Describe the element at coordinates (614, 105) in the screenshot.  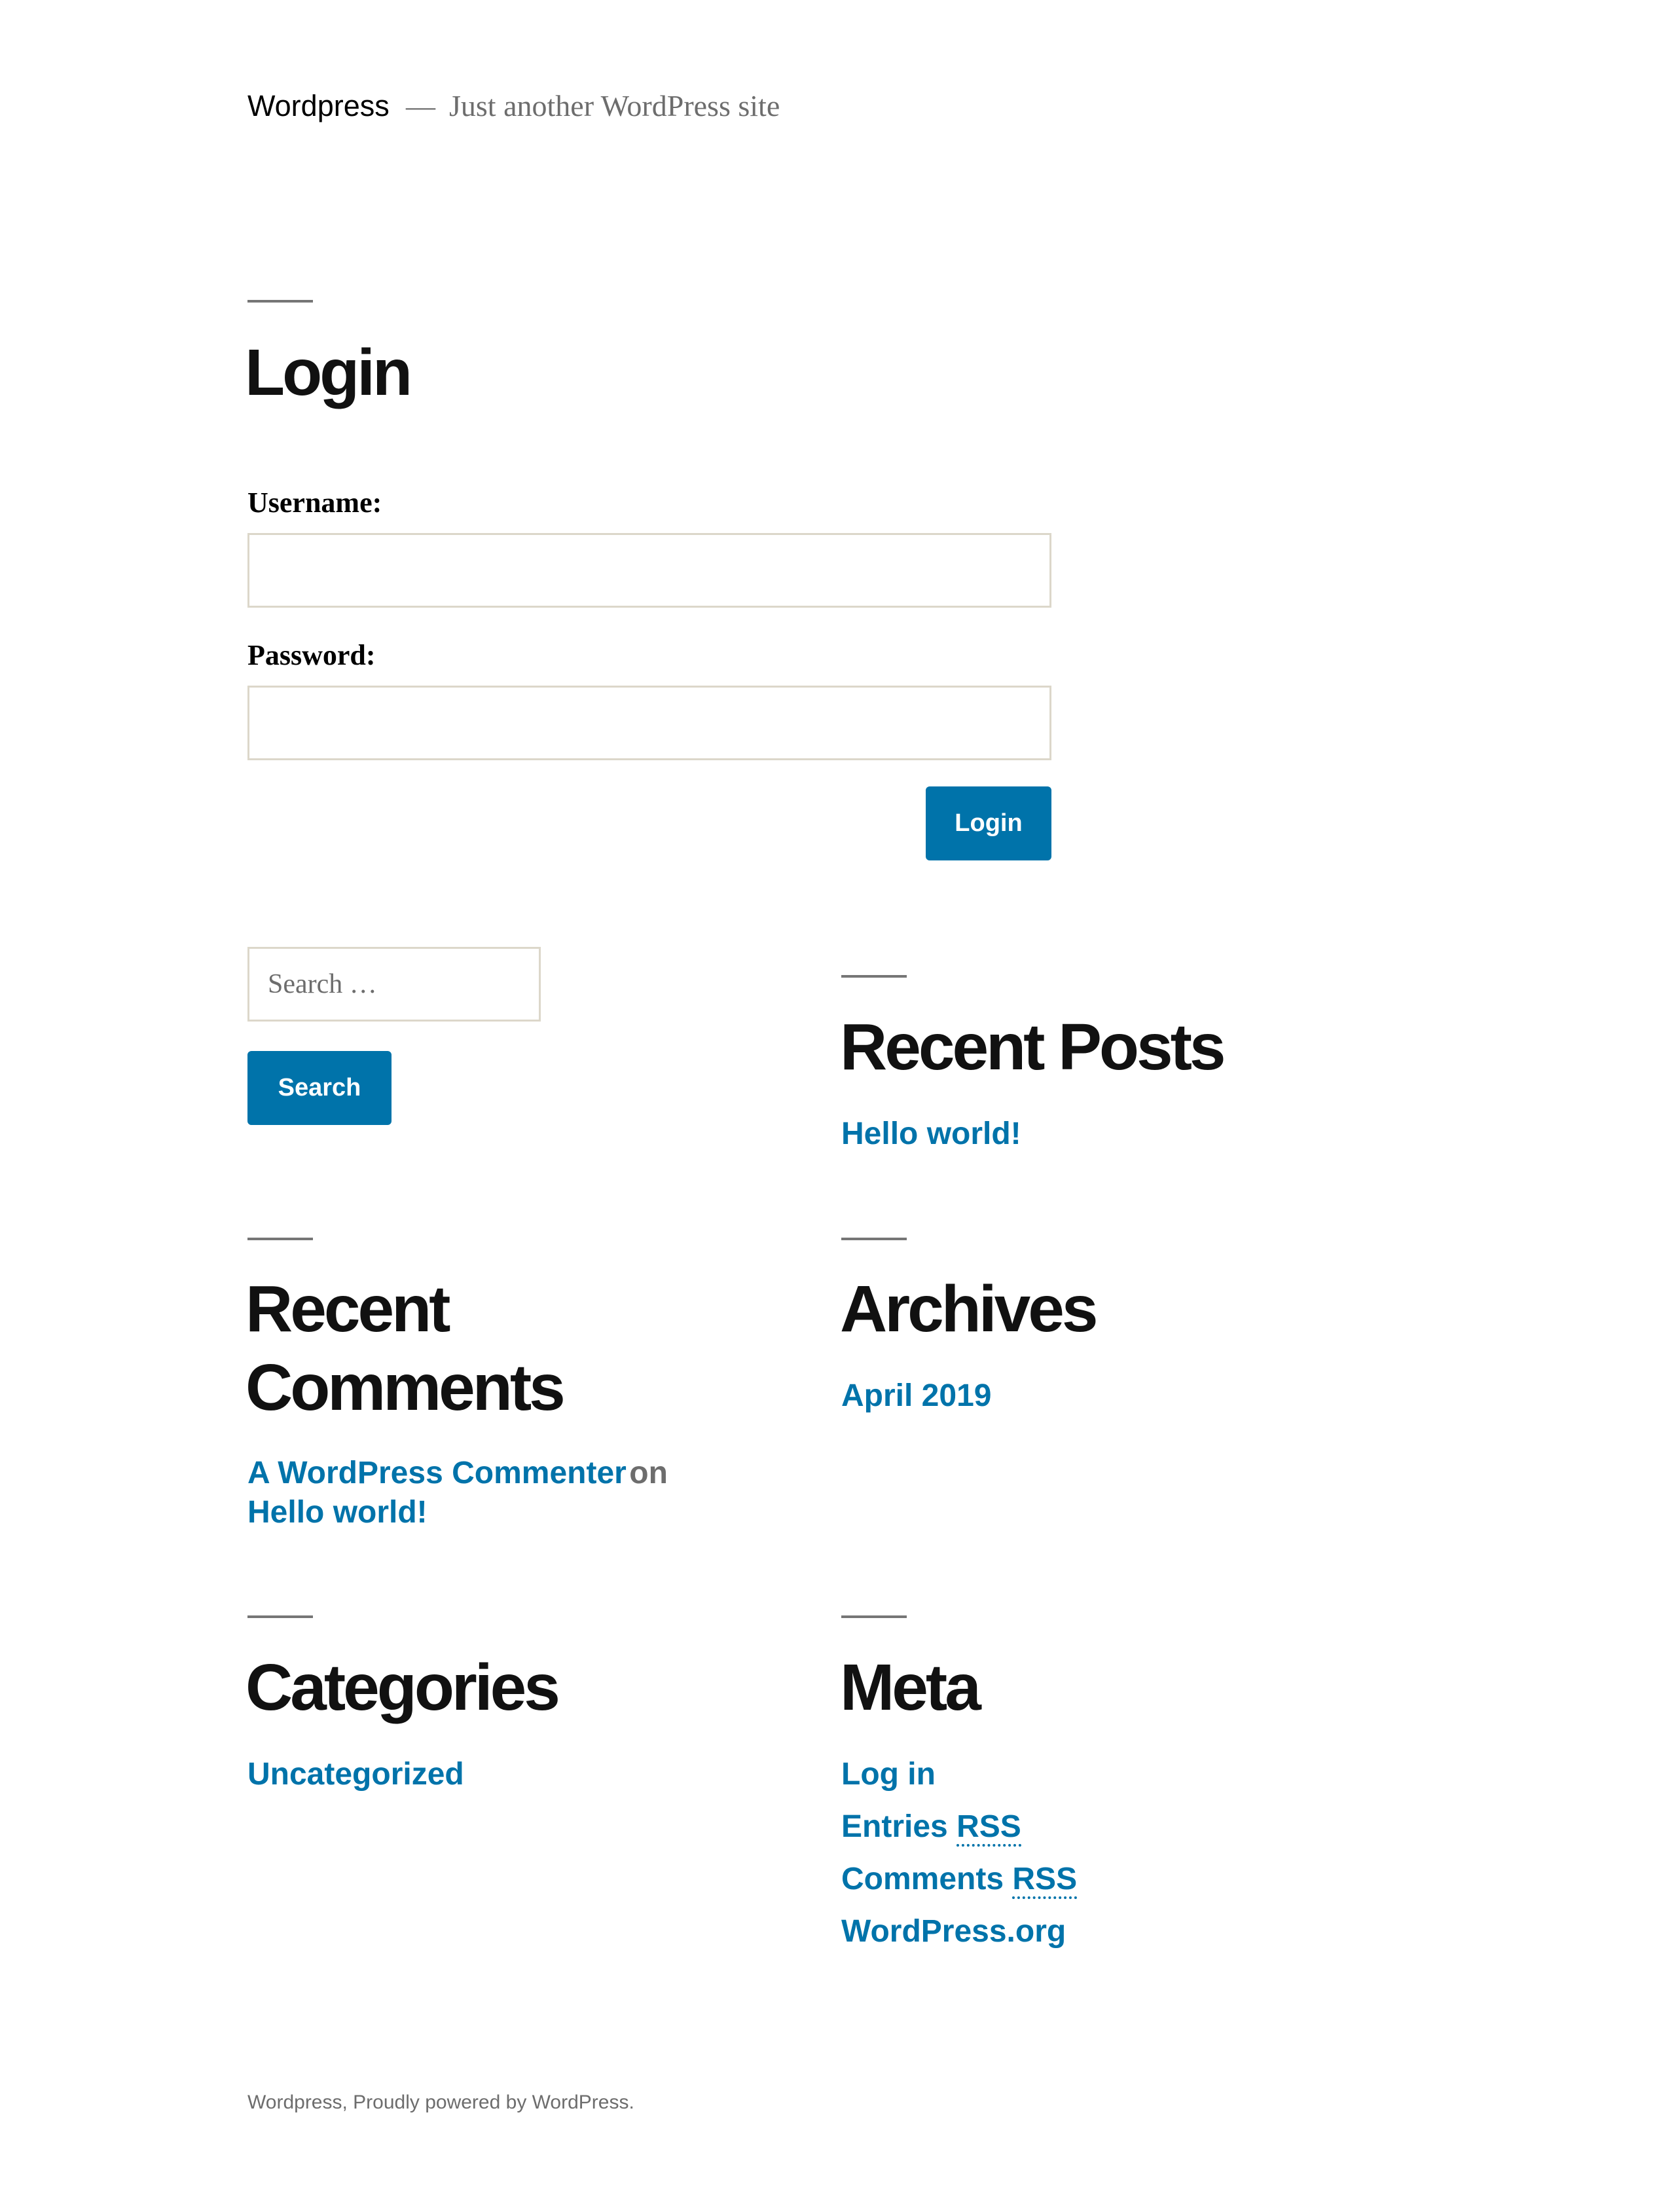
I see `site-description: Just another WordPress site` at that location.